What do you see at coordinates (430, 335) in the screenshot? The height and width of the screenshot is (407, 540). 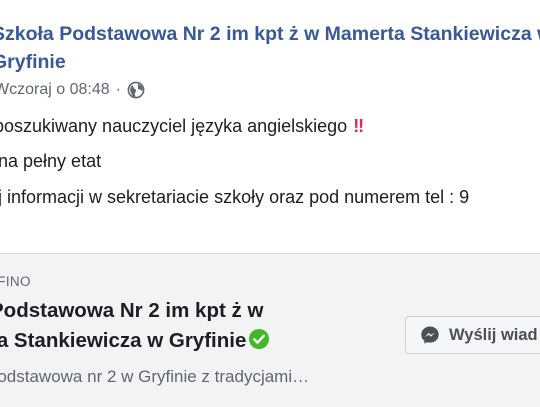 I see `messenger-icon` at bounding box center [430, 335].